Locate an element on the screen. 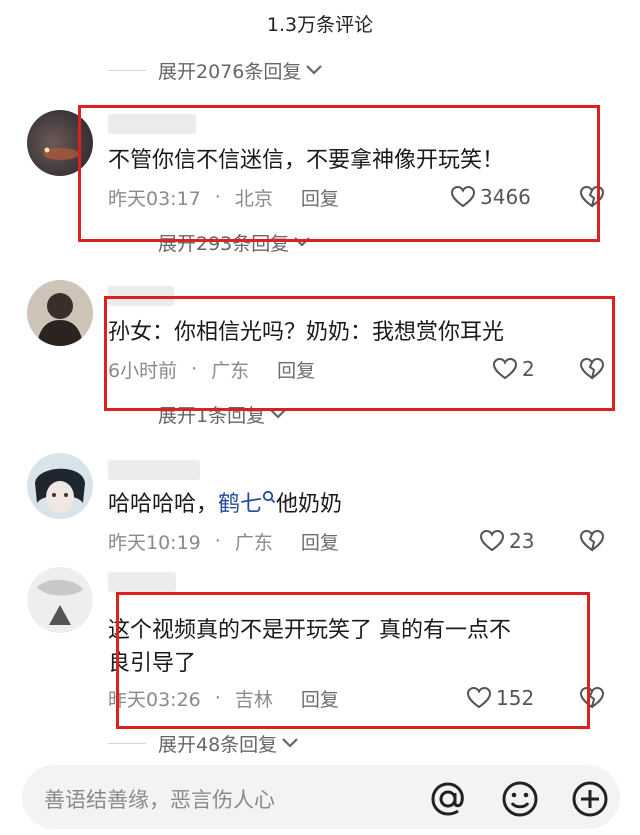 The image size is (640, 835). like-count: 152 is located at coordinates (515, 698).